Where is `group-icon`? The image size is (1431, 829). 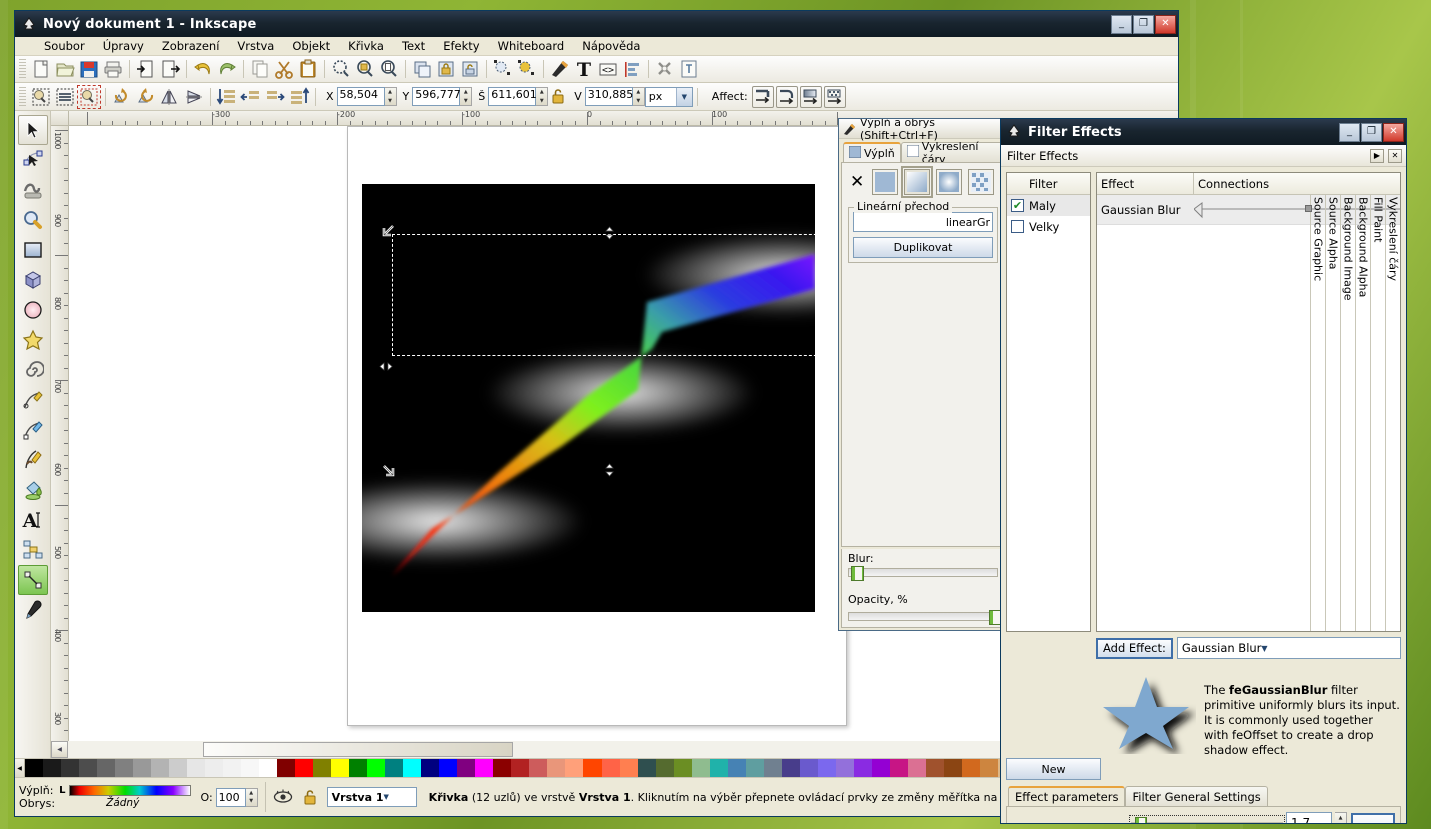
group-icon is located at coordinates (446, 69).